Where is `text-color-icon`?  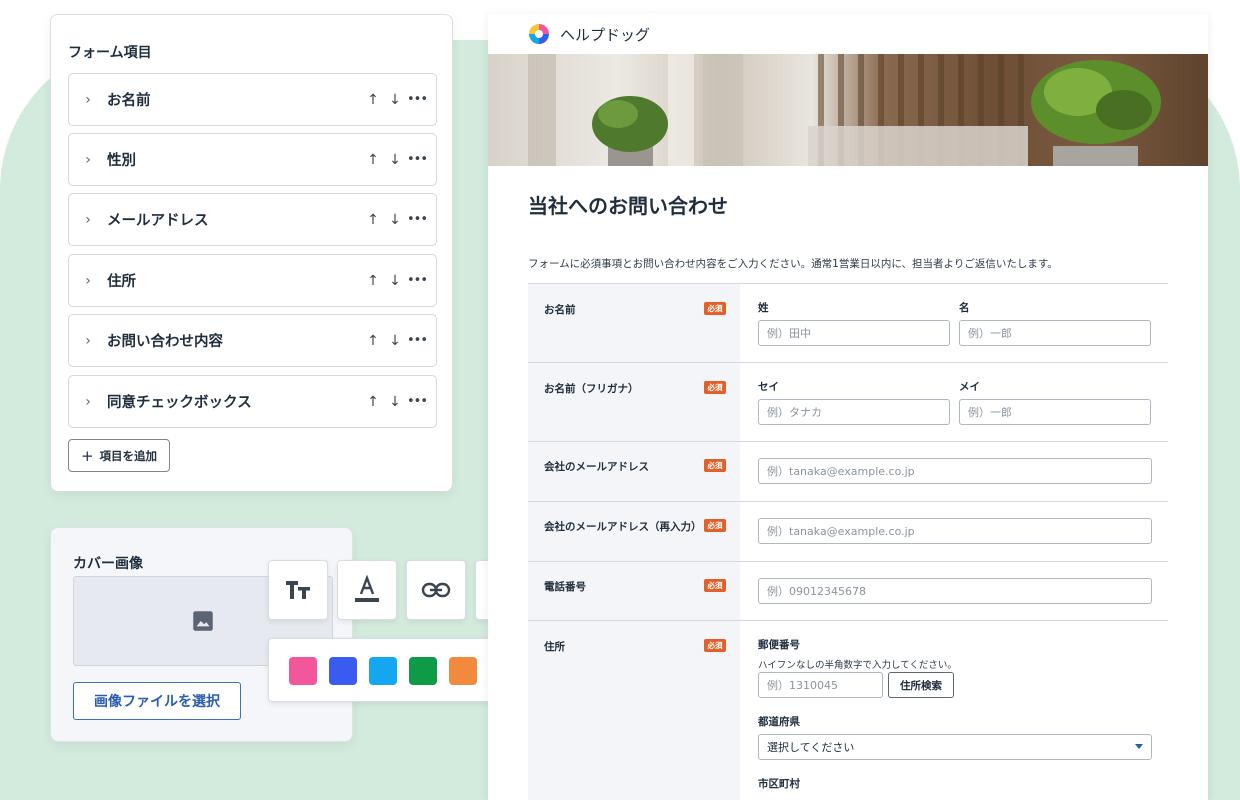
text-color-icon is located at coordinates (367, 588).